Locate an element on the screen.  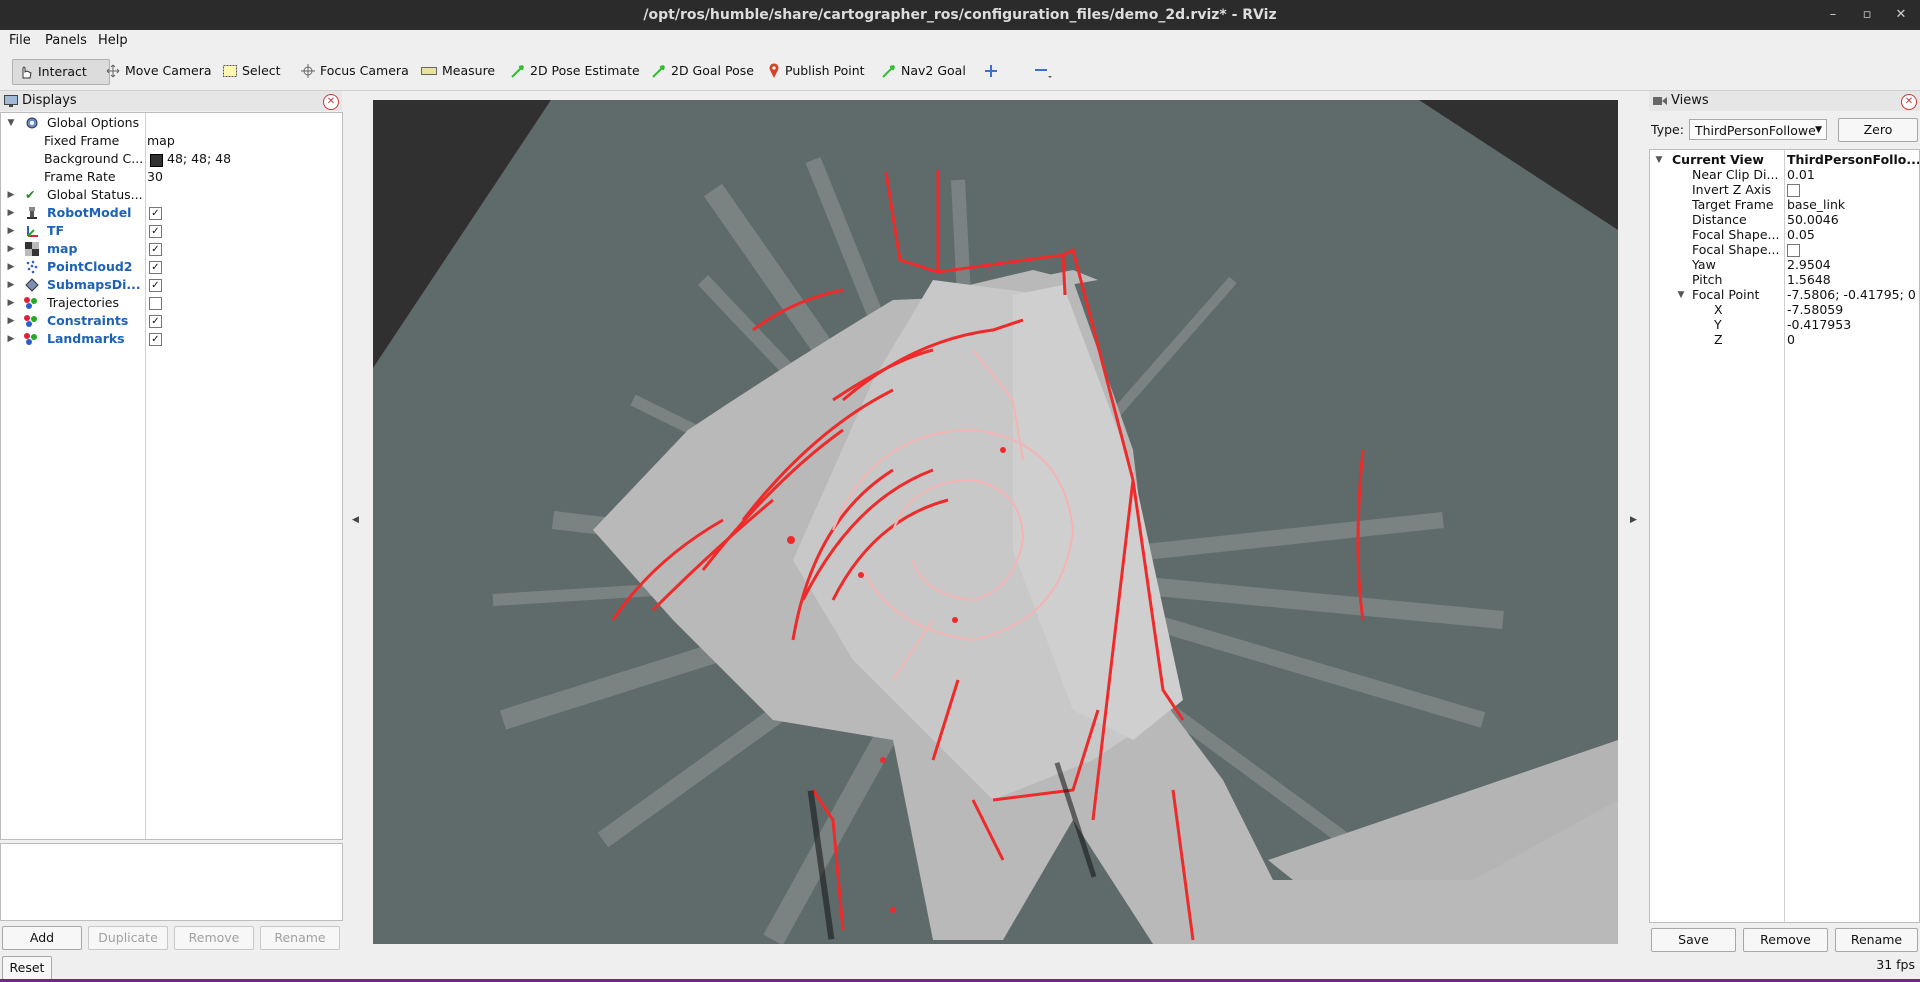
display-item-label: Landmarks is located at coordinates (86, 338).